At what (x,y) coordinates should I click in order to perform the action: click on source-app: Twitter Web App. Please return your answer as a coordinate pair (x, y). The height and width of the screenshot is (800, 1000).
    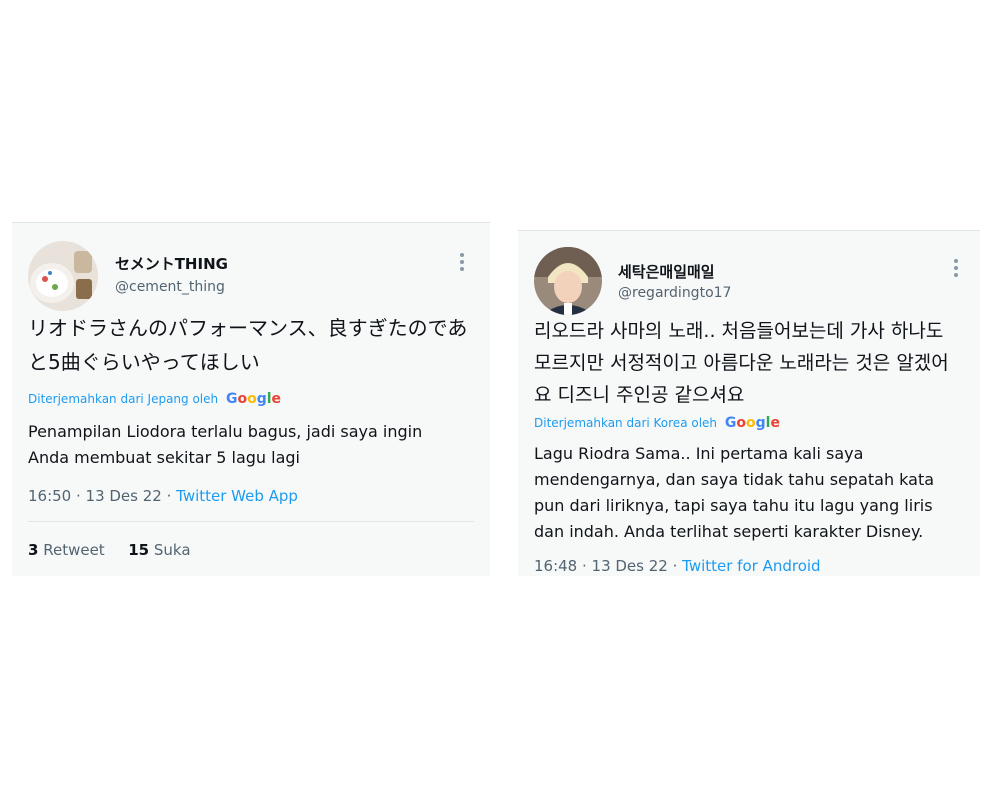
    Looking at the image, I should click on (237, 496).